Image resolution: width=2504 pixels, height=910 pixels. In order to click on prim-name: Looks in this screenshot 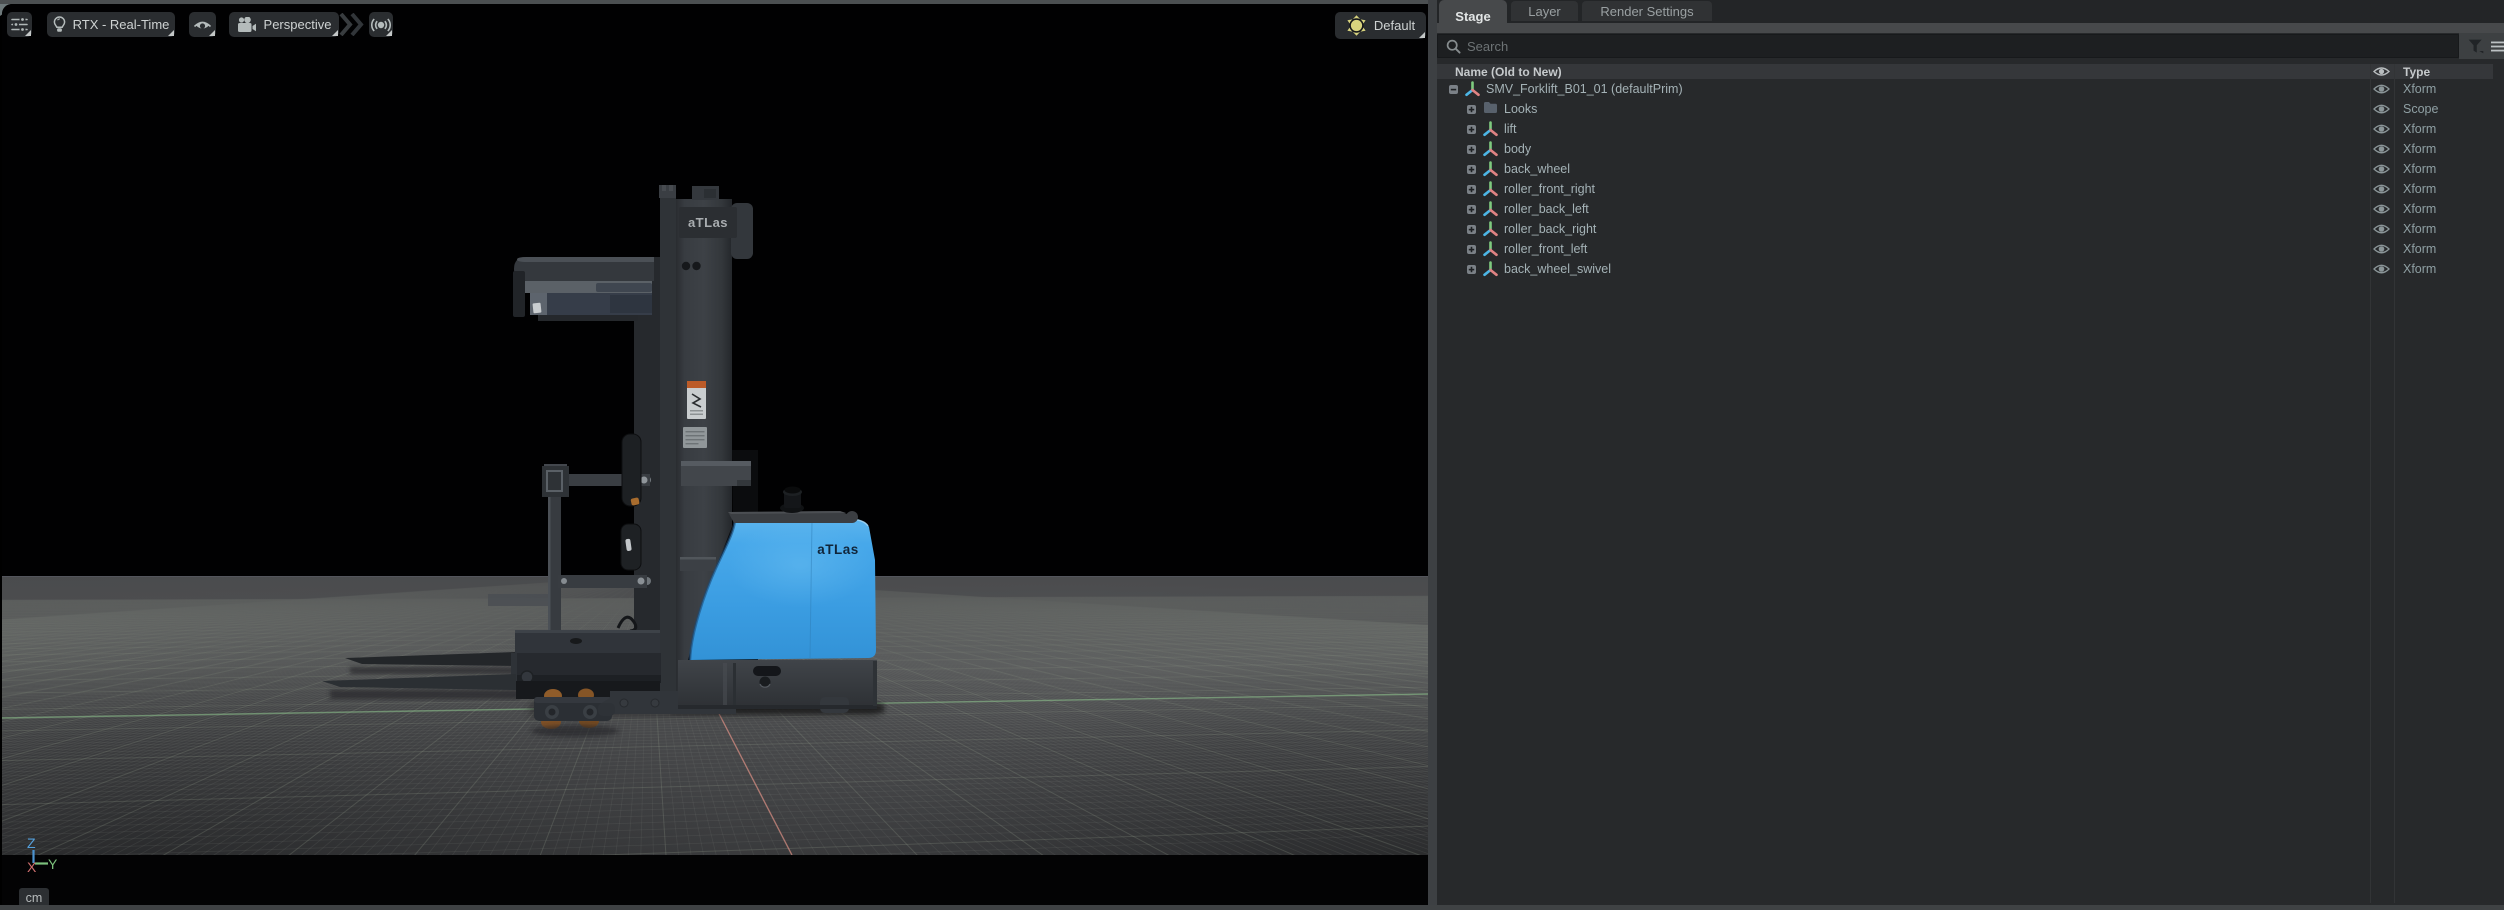, I will do `click(1520, 109)`.